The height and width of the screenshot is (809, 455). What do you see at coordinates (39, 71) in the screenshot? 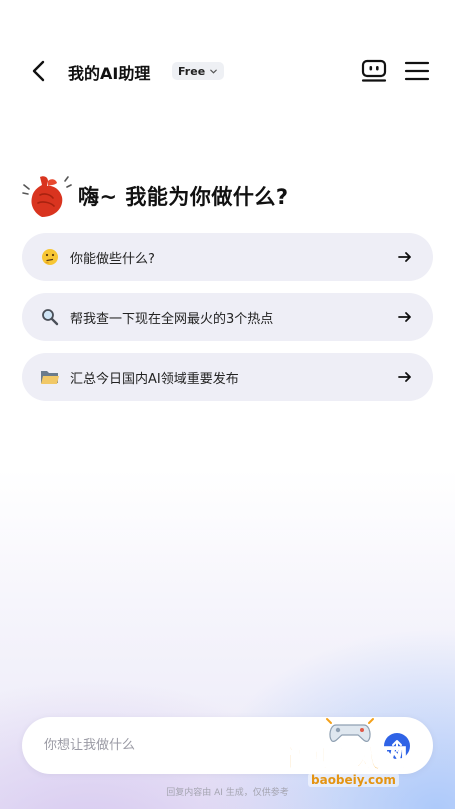
I see `back-arrow-icon` at bounding box center [39, 71].